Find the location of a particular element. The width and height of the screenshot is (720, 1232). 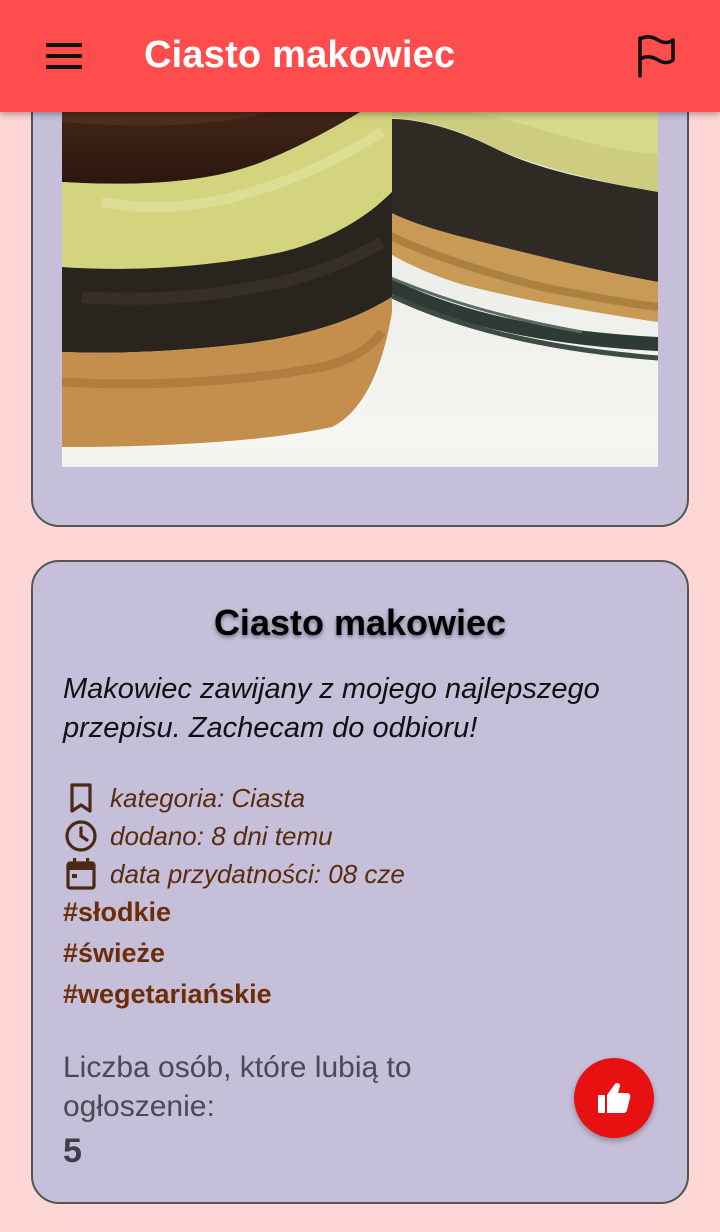

flag-icon is located at coordinates (656, 56).